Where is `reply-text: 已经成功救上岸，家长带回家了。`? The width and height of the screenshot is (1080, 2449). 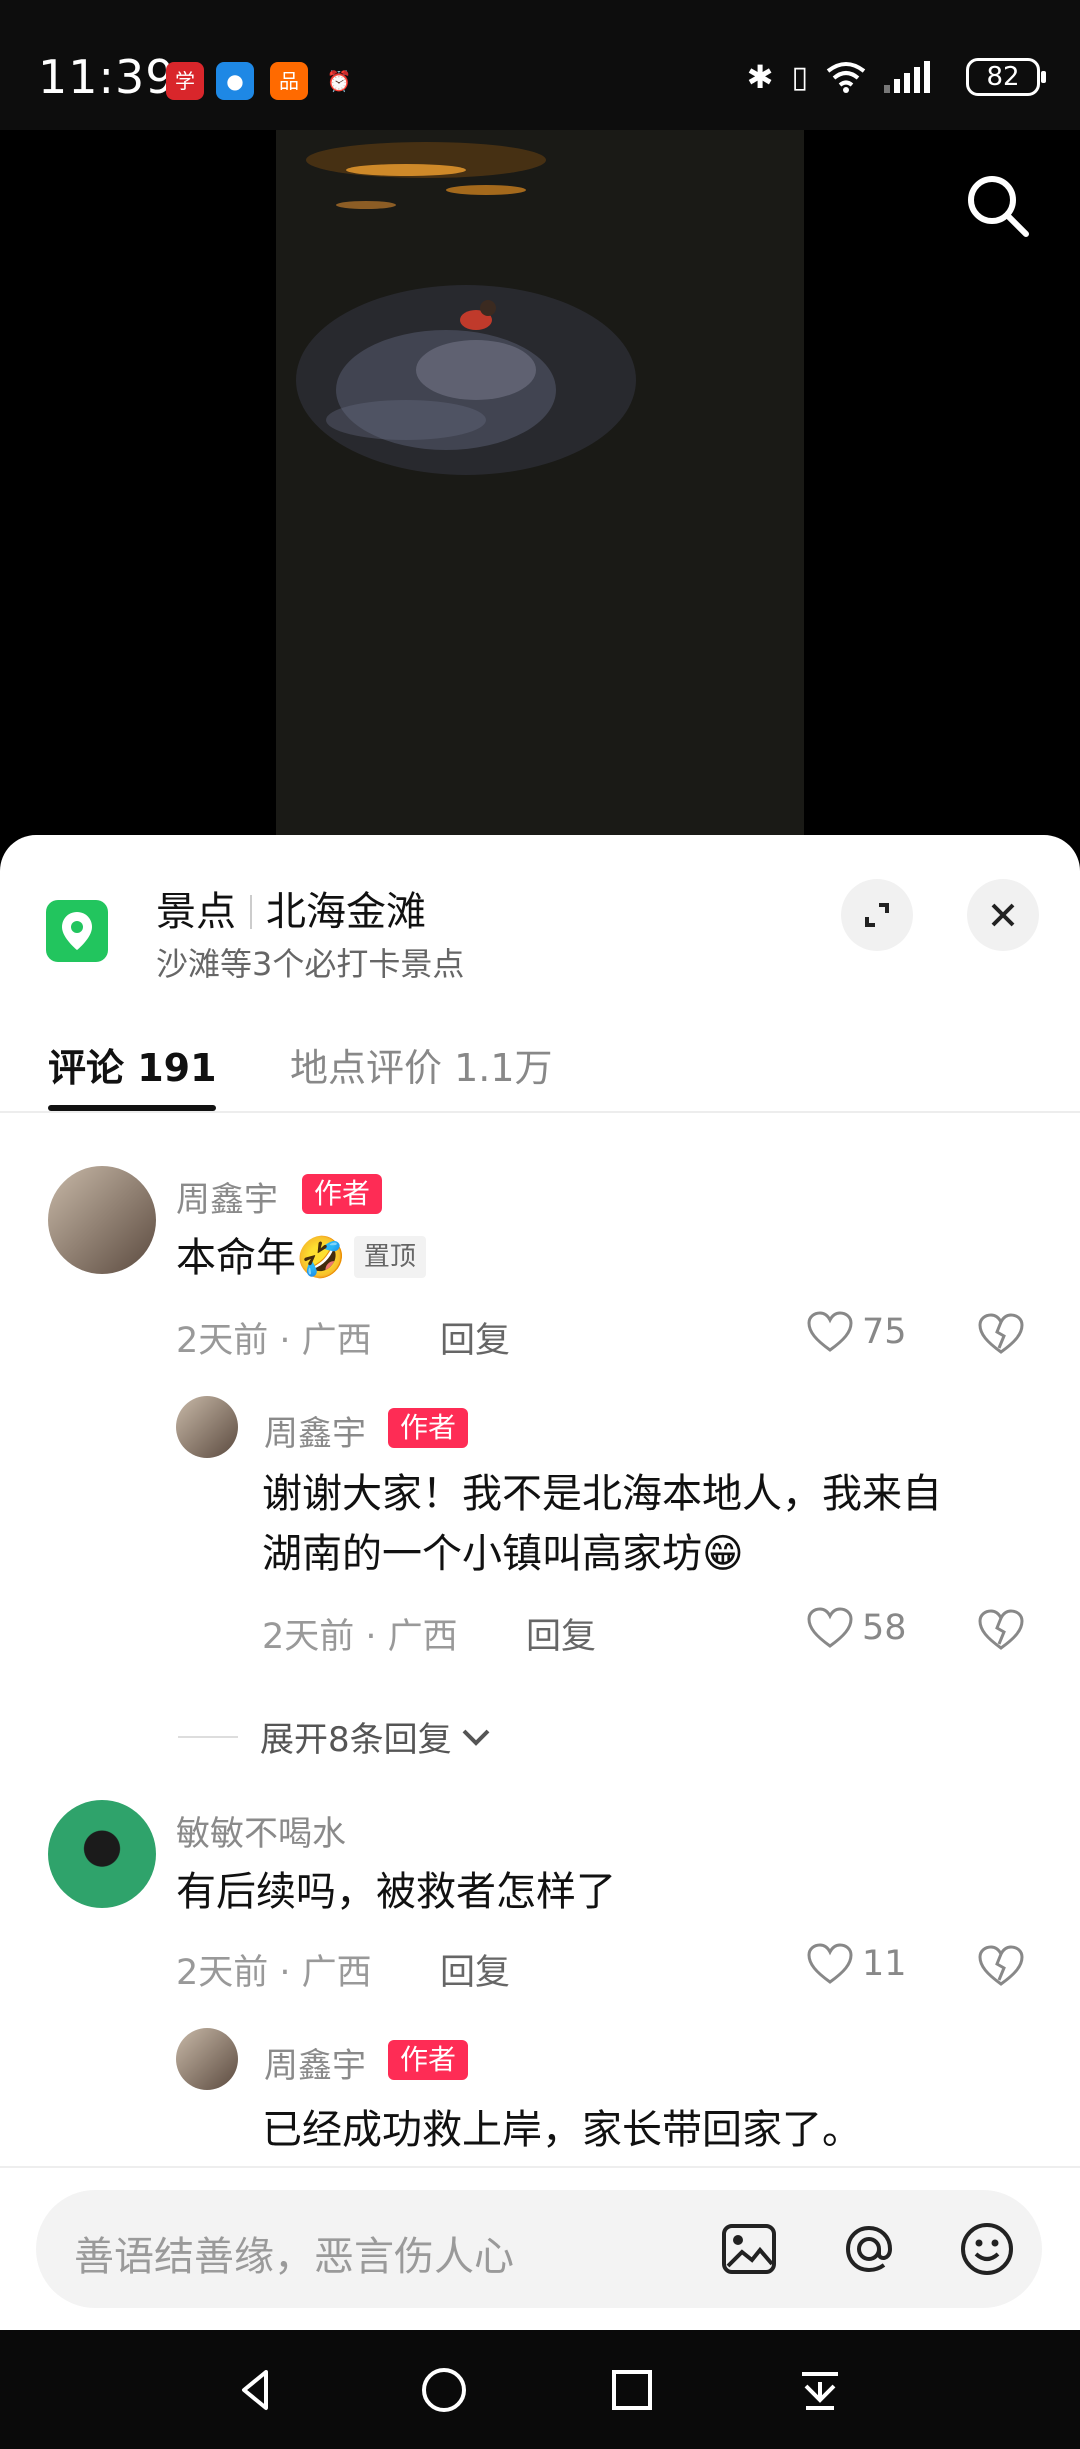 reply-text: 已经成功救上岸，家长带回家了。 is located at coordinates (562, 2130).